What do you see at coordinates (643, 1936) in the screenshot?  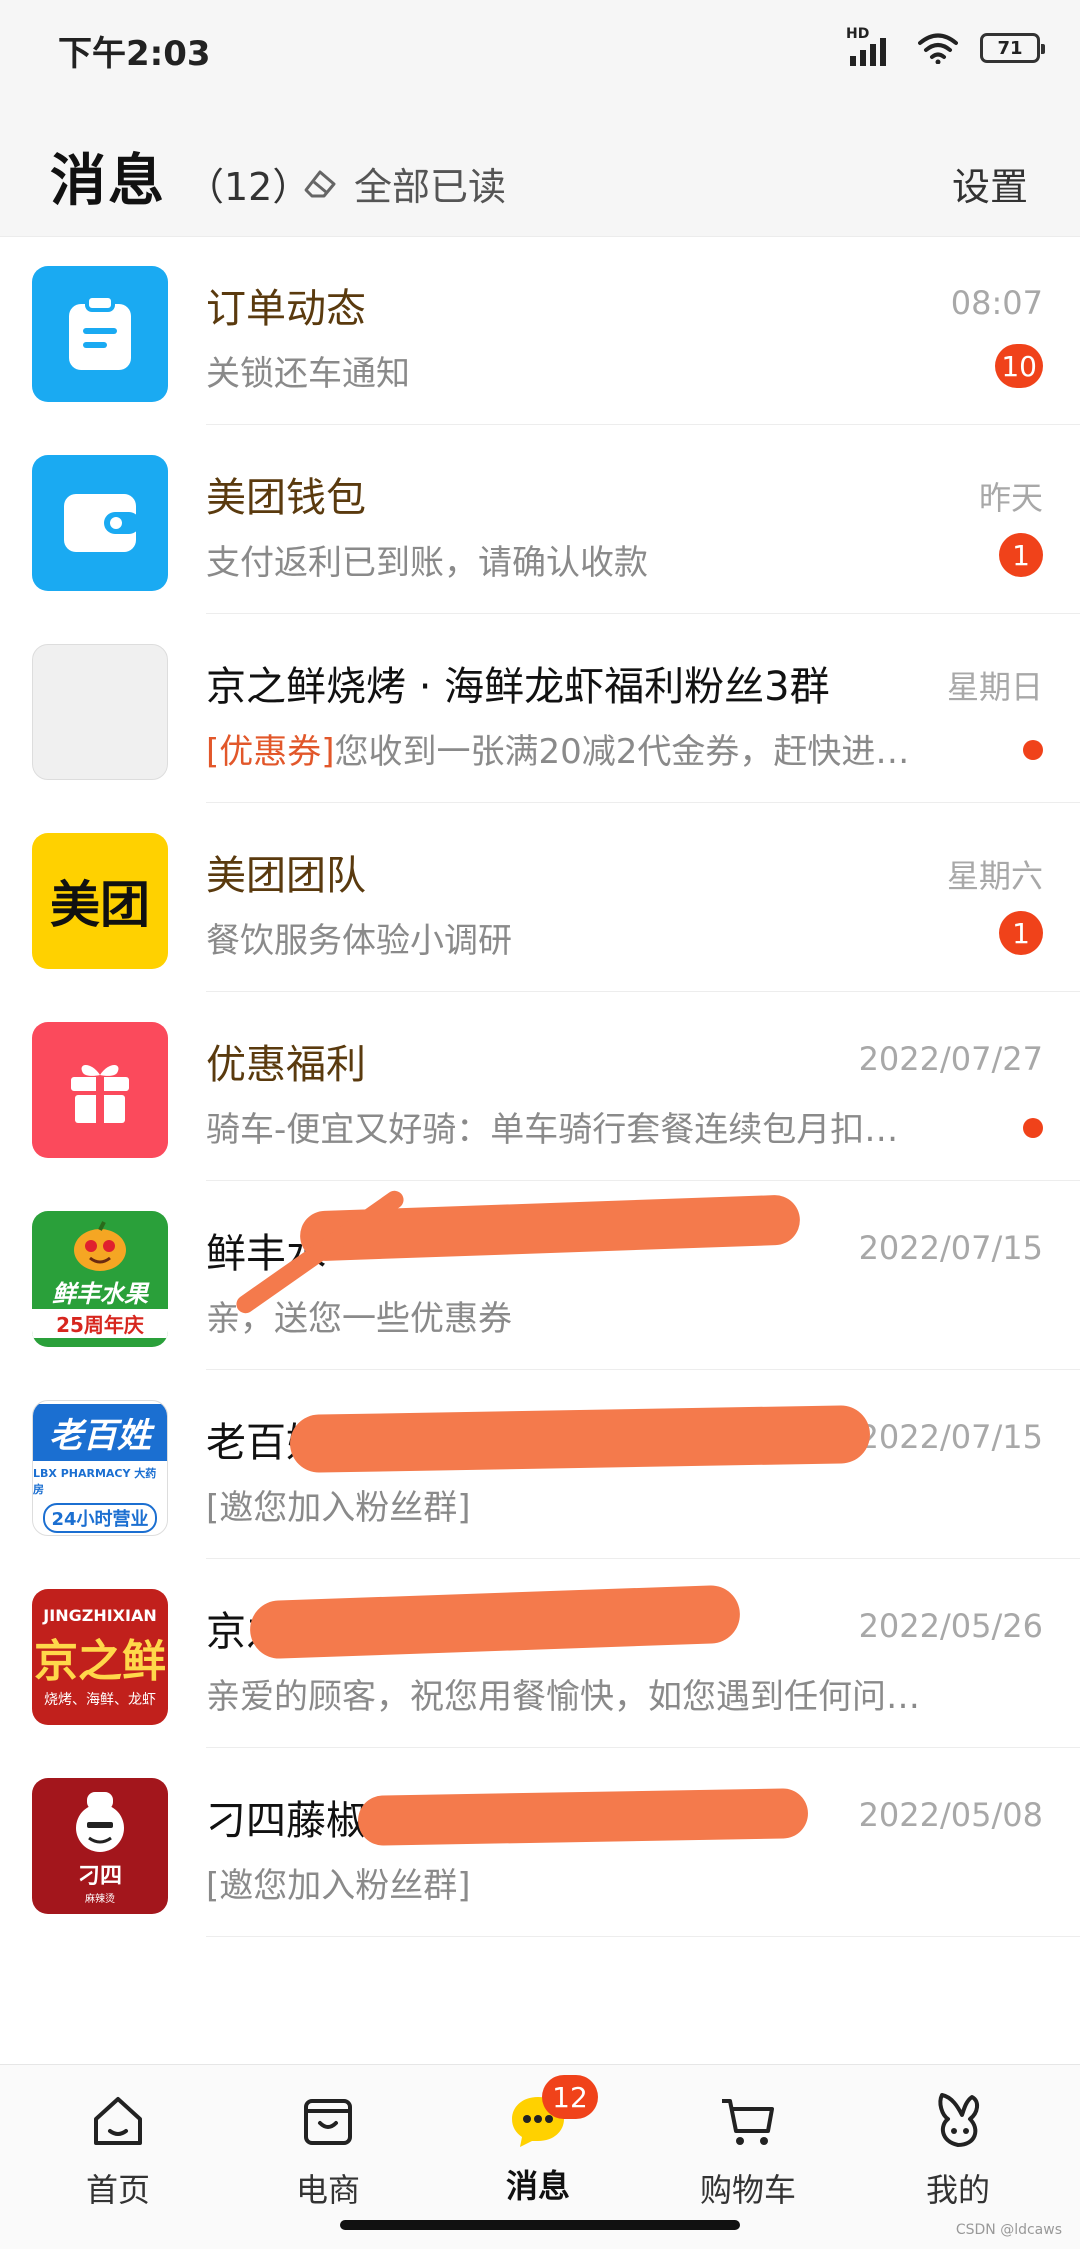 I see `row-divider` at bounding box center [643, 1936].